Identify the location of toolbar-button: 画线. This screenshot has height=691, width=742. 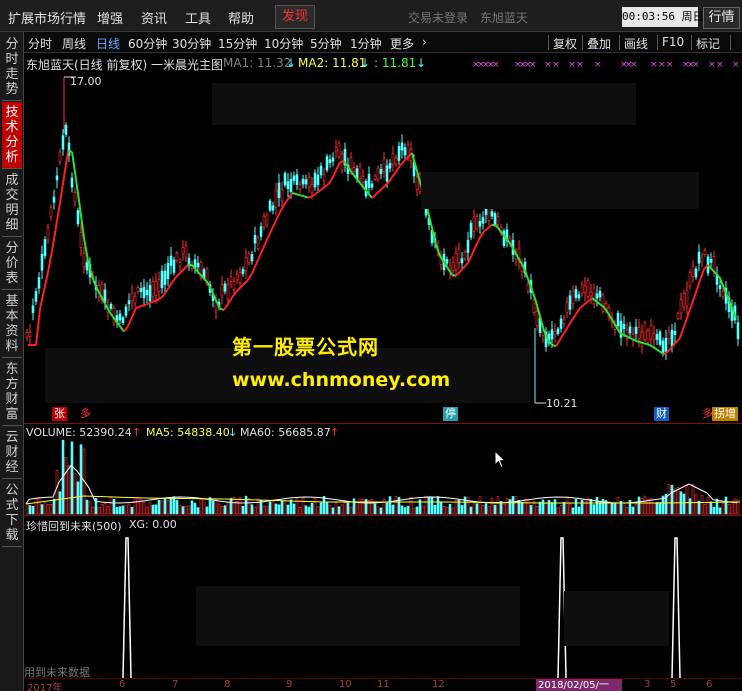
(636, 43).